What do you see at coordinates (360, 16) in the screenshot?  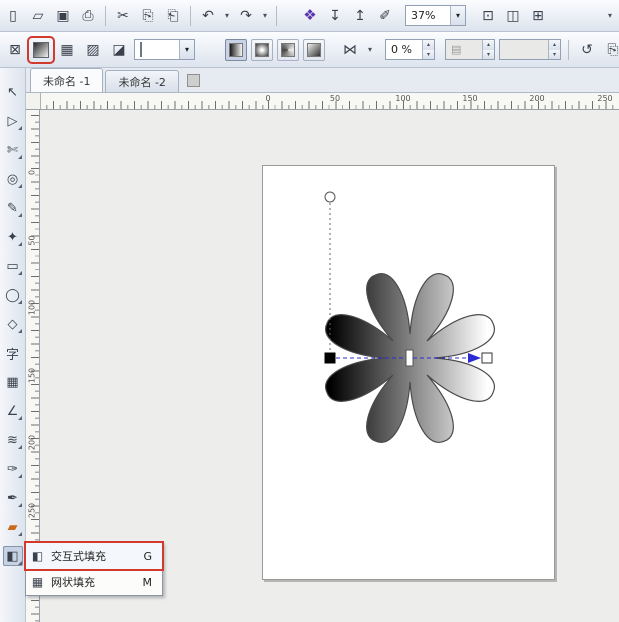 I see `export-button: ↥` at bounding box center [360, 16].